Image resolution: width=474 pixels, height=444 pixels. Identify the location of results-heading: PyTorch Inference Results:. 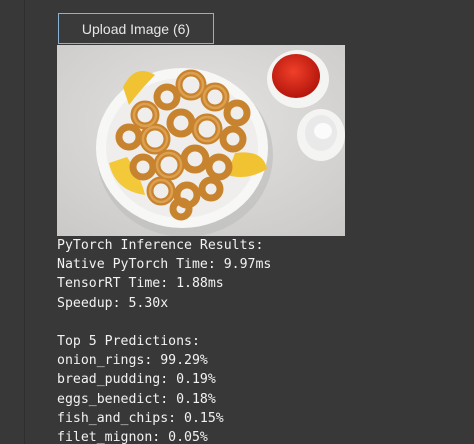
(160, 245).